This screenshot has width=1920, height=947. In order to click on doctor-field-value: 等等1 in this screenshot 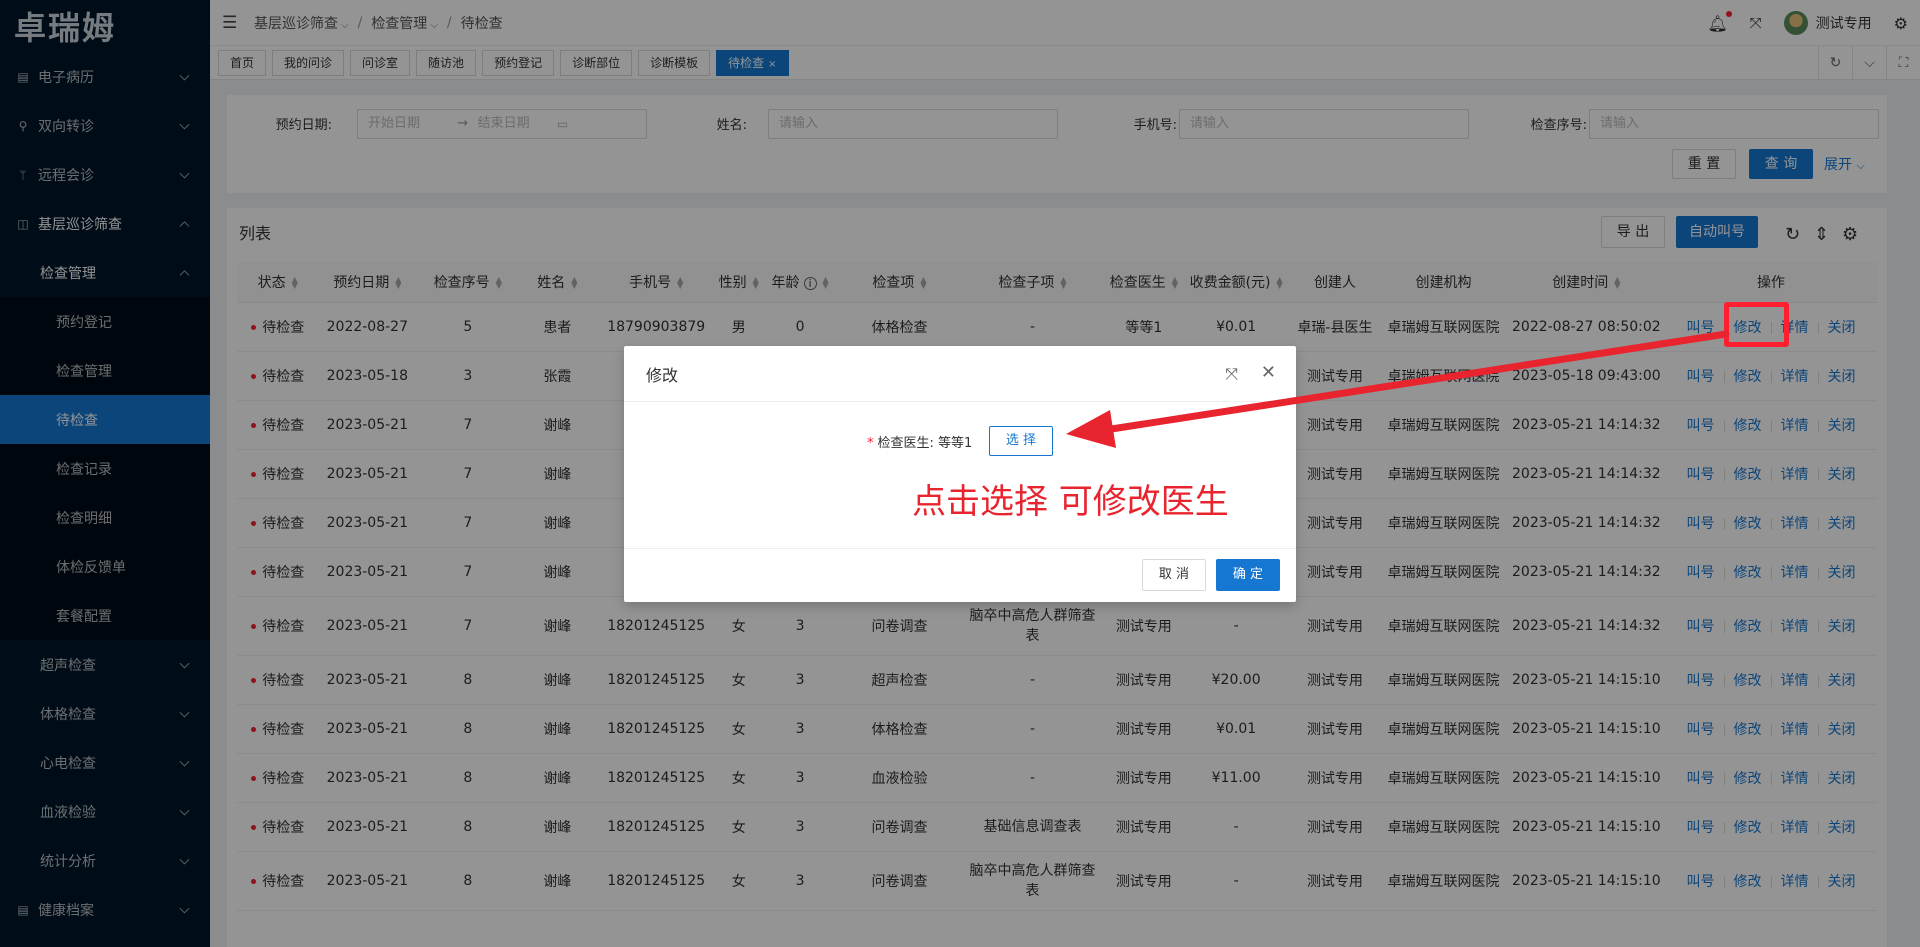, I will do `click(955, 443)`.